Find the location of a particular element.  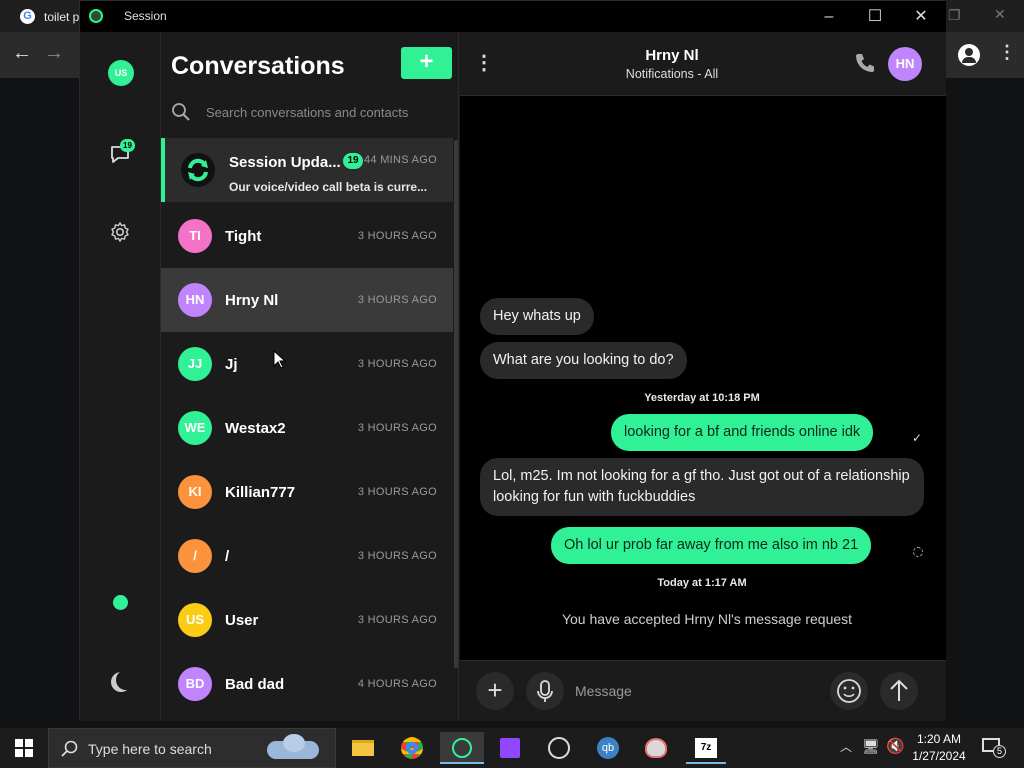

profile-icon is located at coordinates (969, 55).